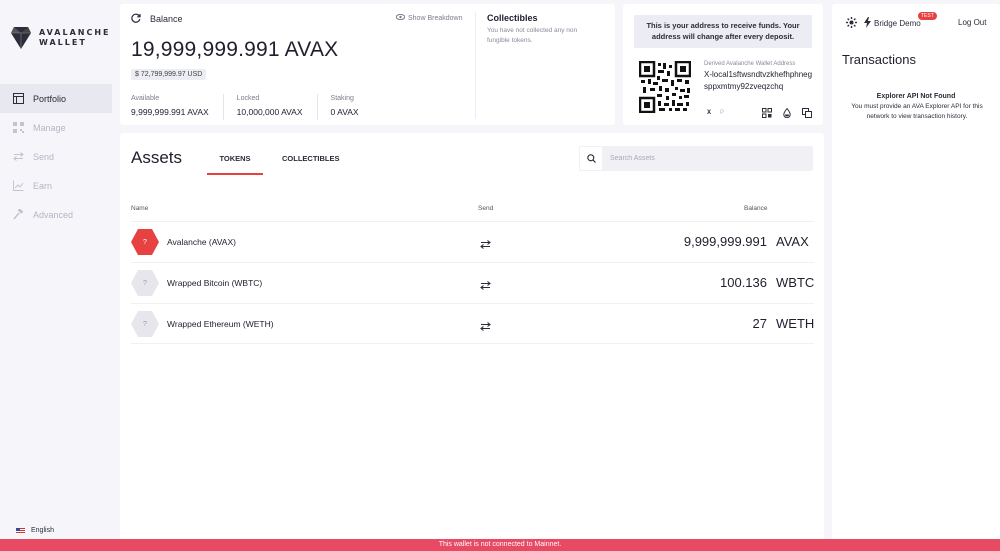 The image size is (1000, 551). Describe the element at coordinates (145, 242) in the screenshot. I see `token-avax-icon: ?` at that location.